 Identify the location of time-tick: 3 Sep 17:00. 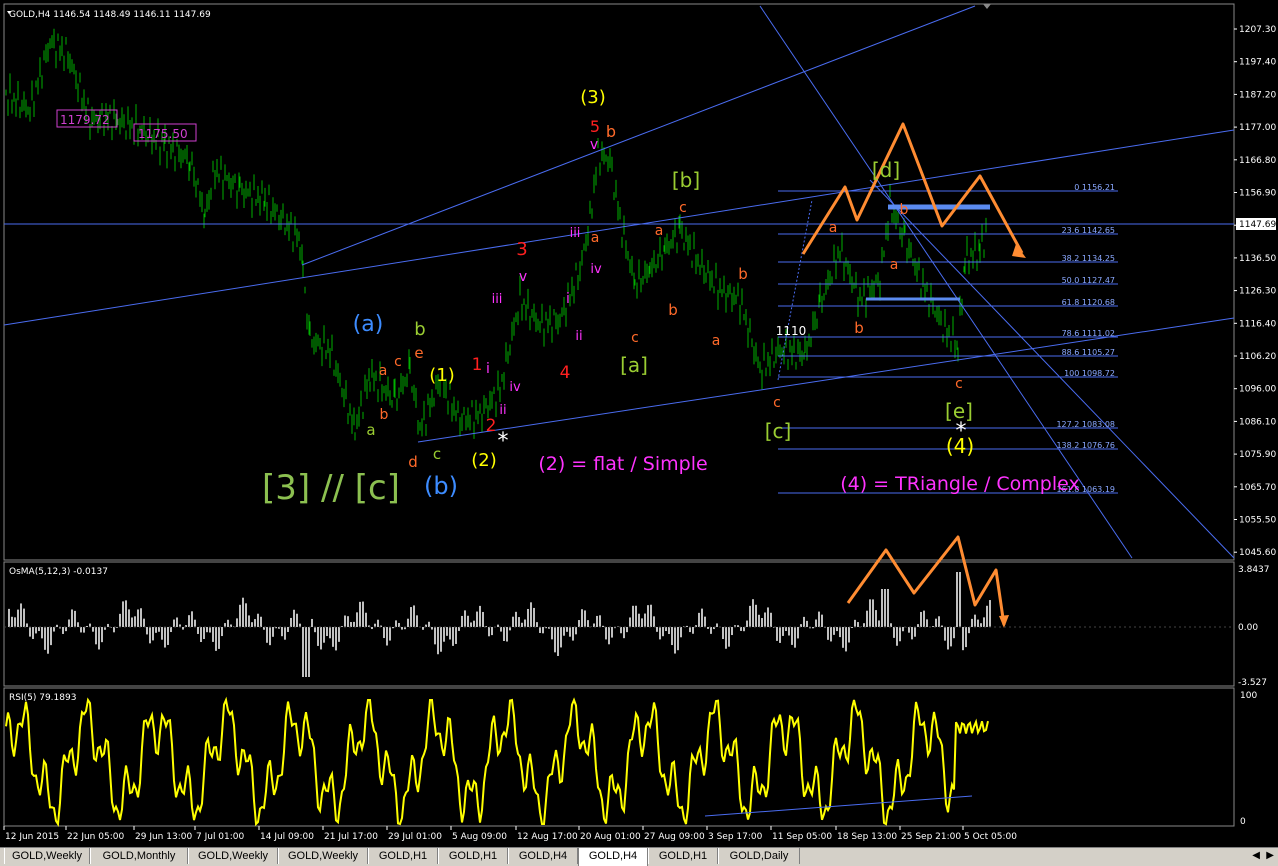
(735, 837).